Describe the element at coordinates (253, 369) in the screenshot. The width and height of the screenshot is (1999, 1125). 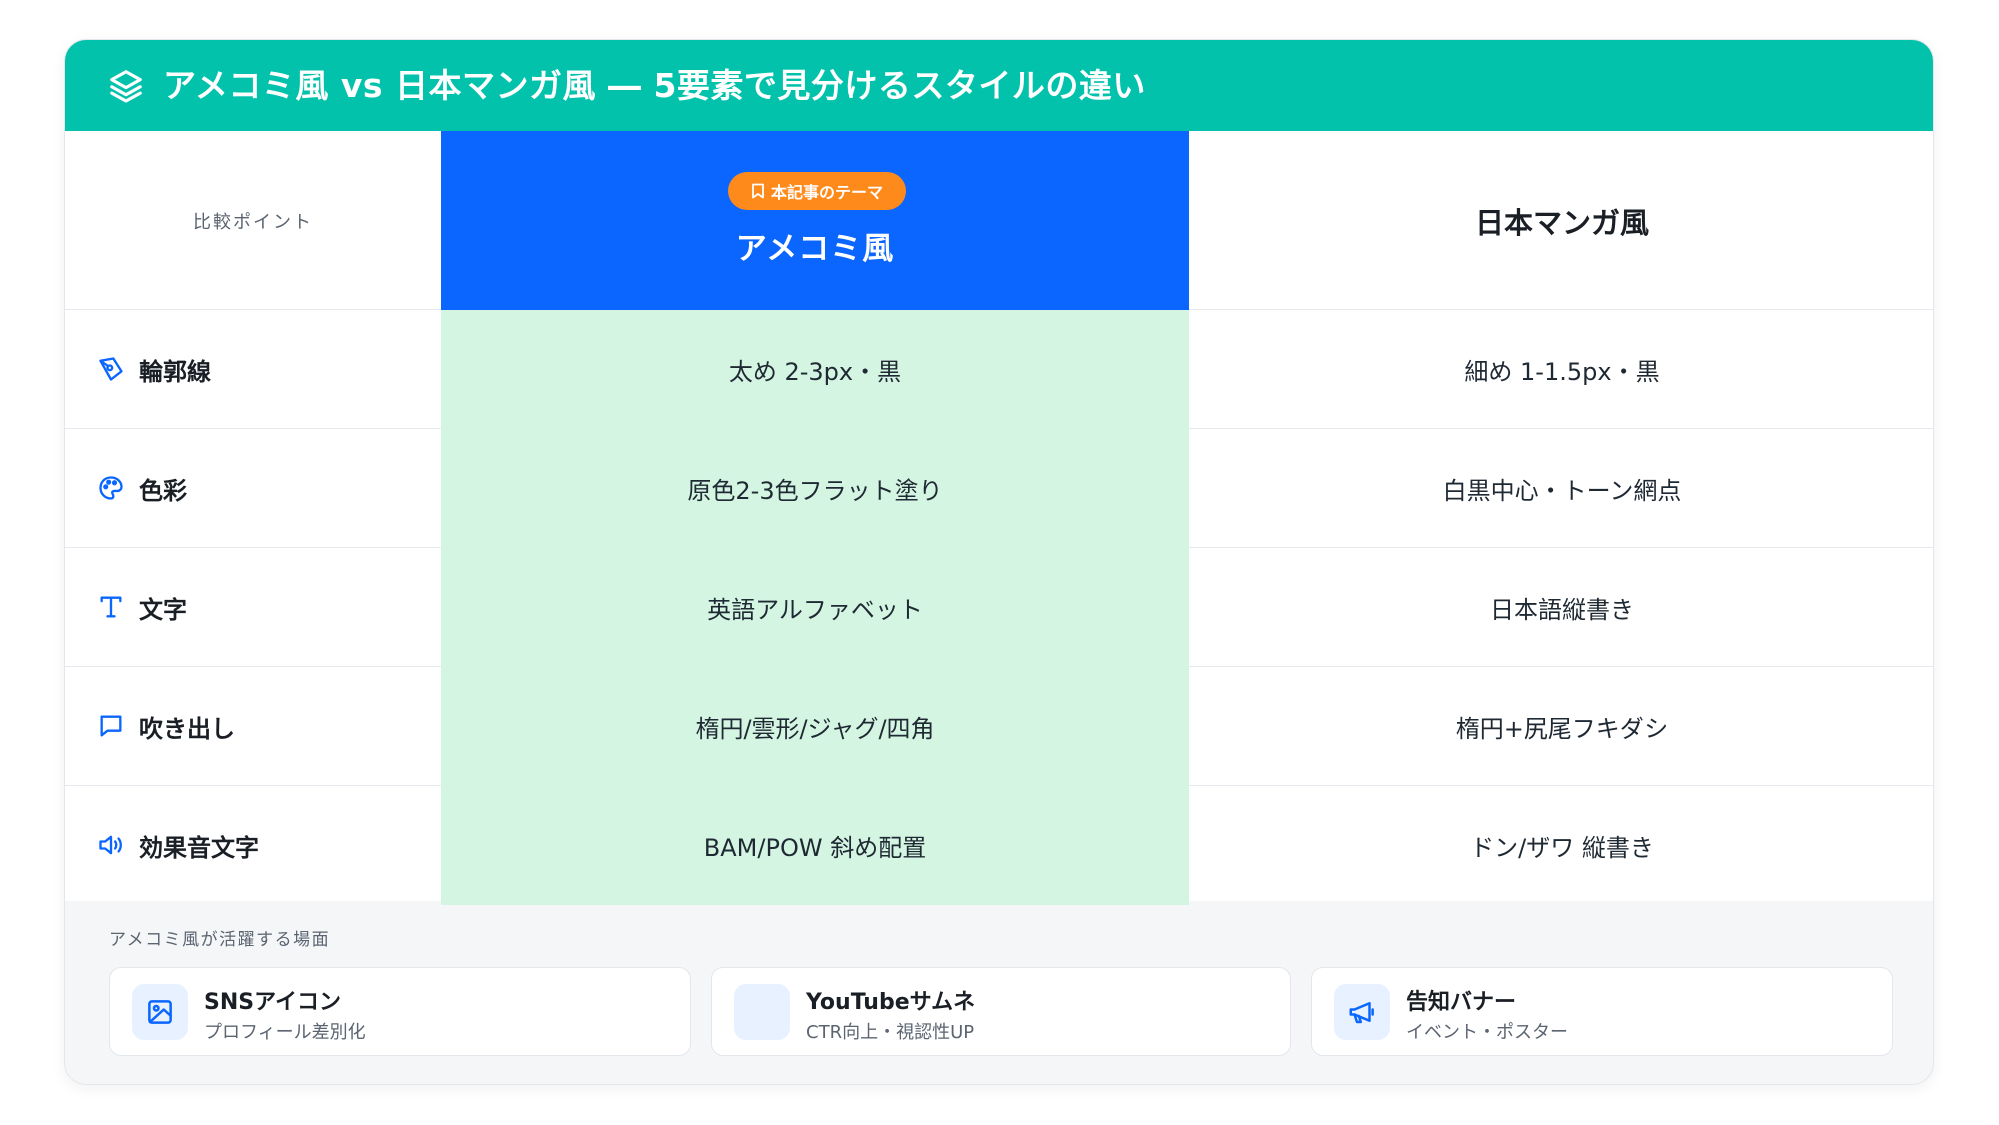
I see `row-label-outline: 輪郭線` at that location.